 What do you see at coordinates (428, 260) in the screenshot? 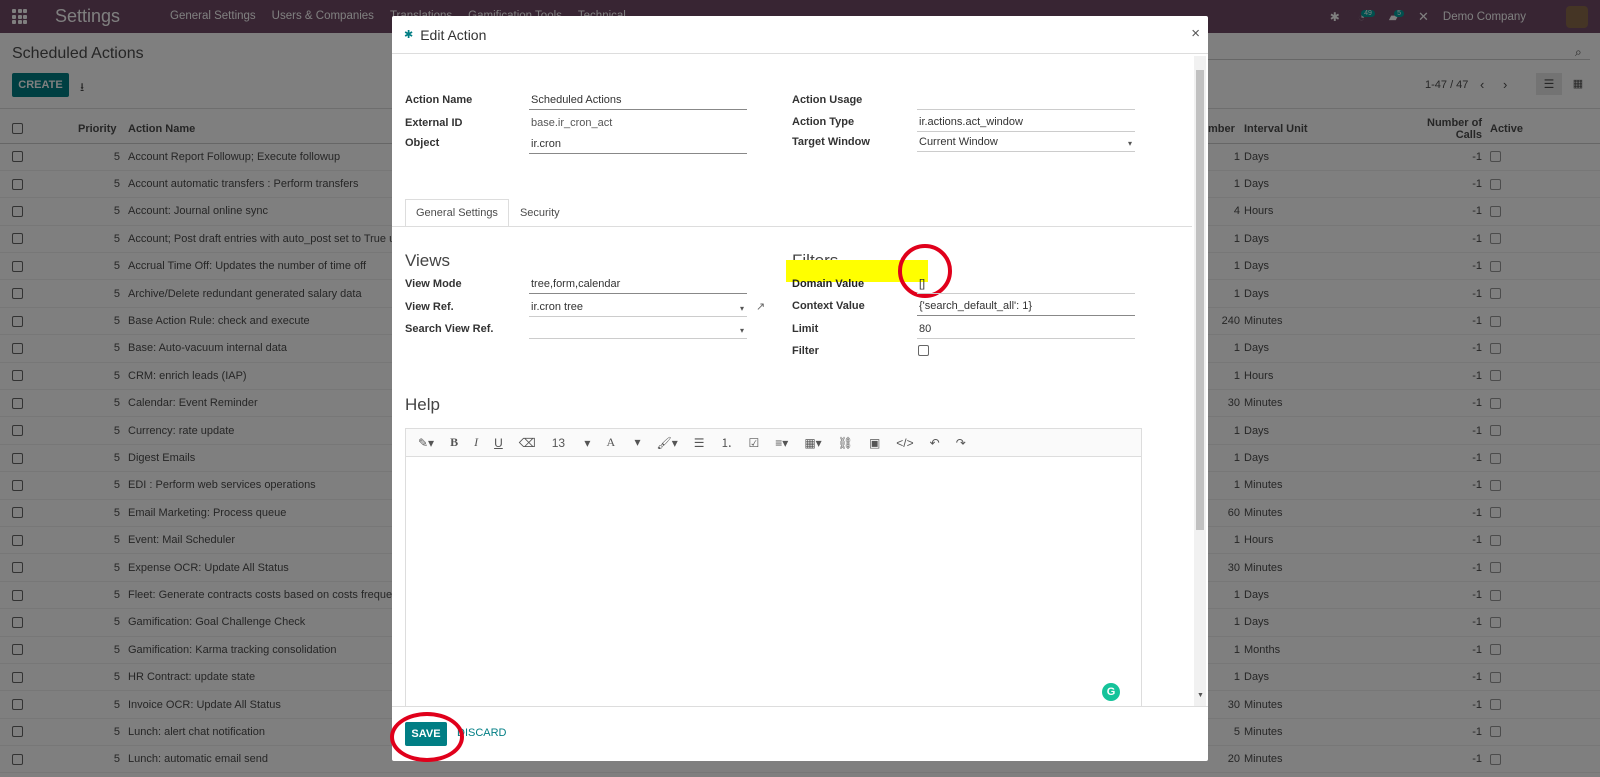
I see `views-section-title: Views` at bounding box center [428, 260].